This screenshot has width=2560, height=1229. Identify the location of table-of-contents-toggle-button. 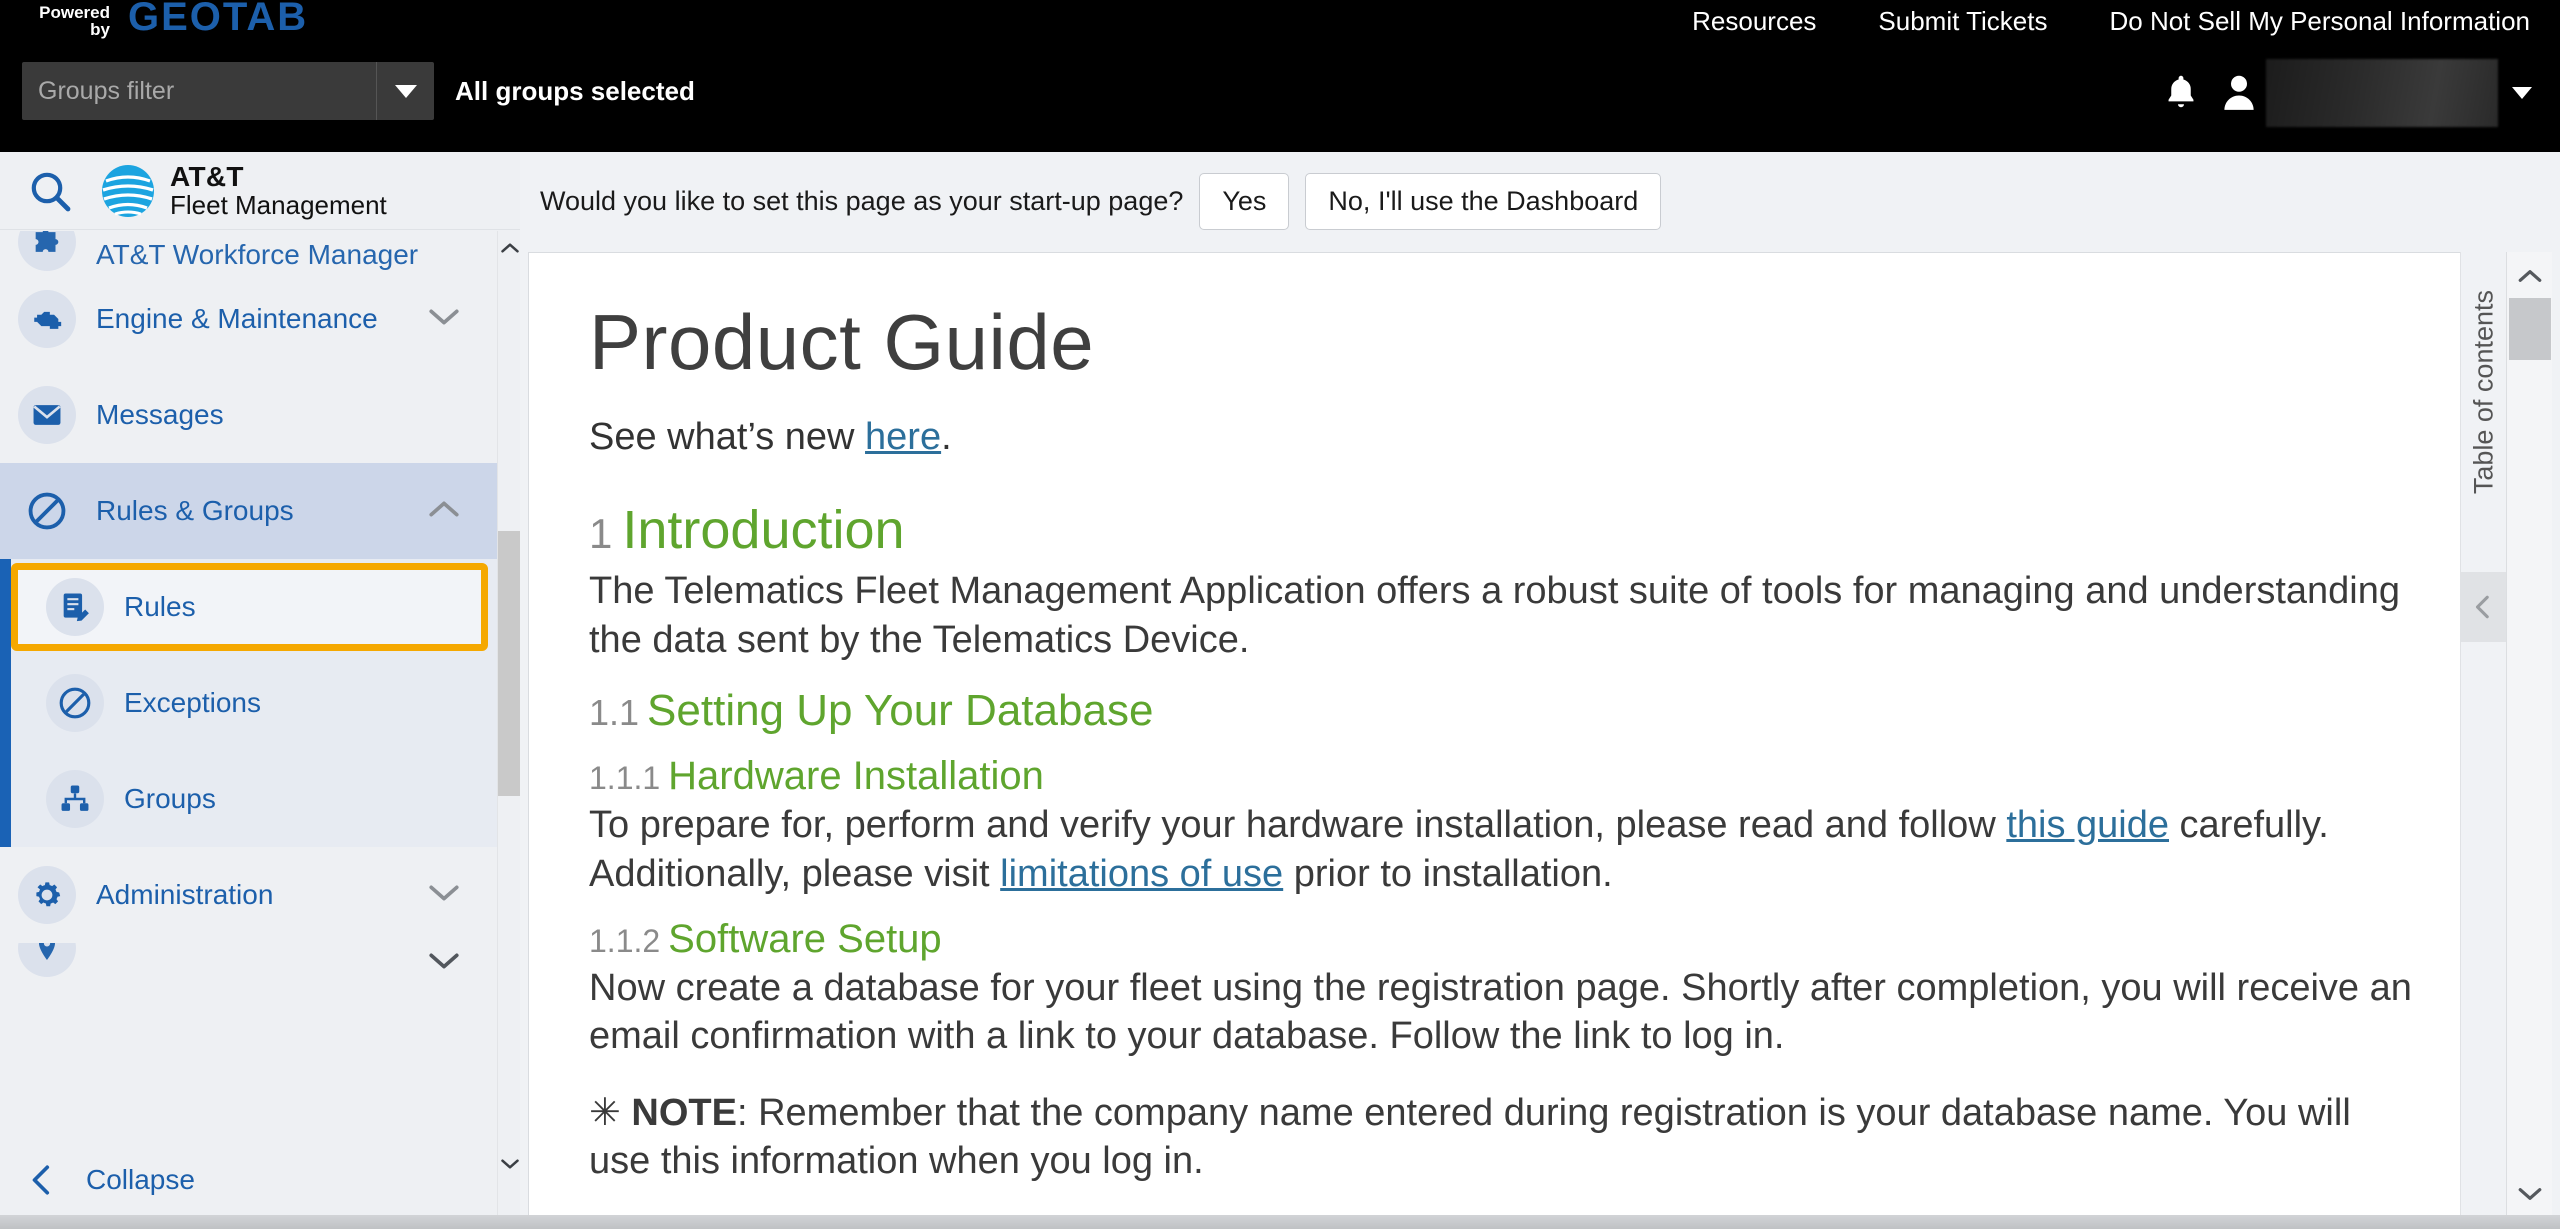
(2484, 607).